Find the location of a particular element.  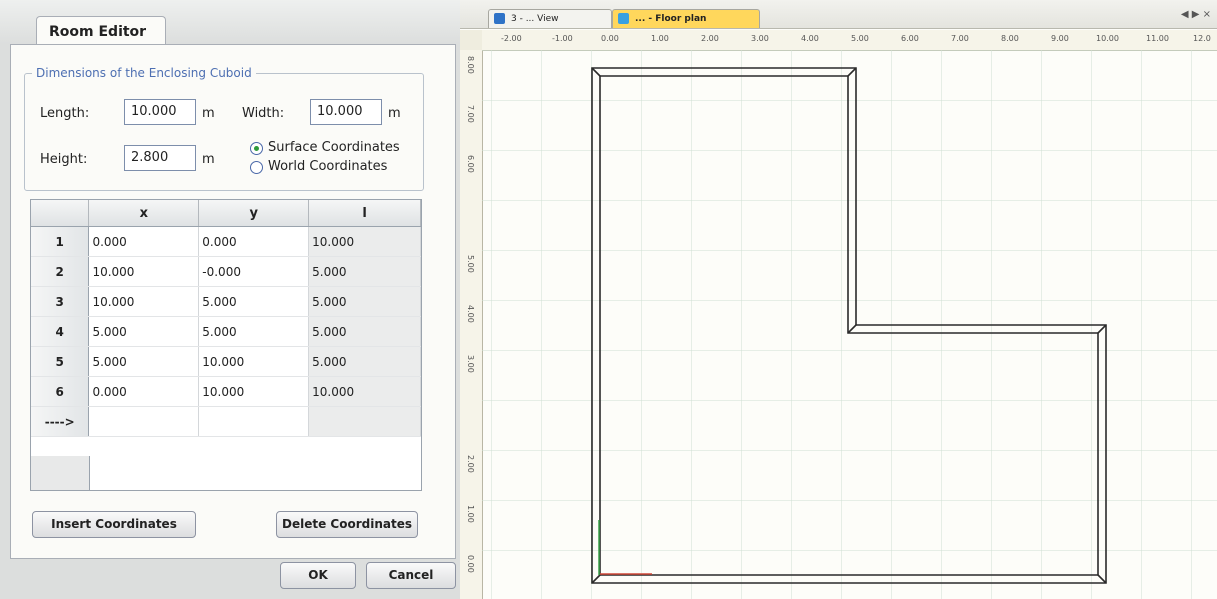

length-label: Length: is located at coordinates (65, 113).